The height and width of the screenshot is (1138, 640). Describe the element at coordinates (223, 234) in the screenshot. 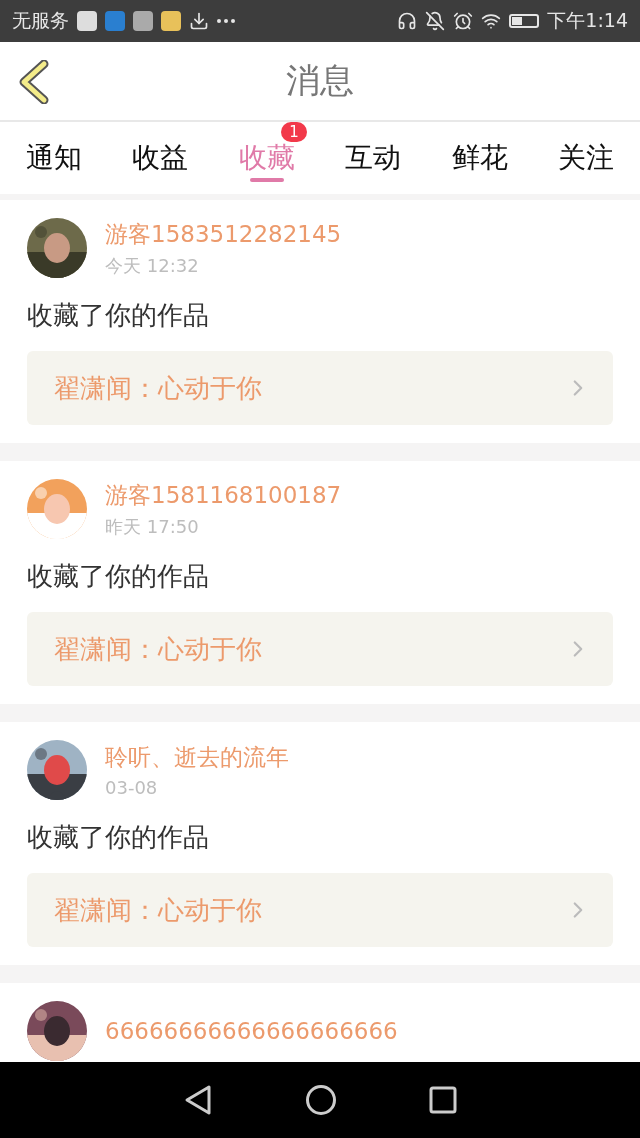

I see `user-name: 游客1583512282145` at that location.